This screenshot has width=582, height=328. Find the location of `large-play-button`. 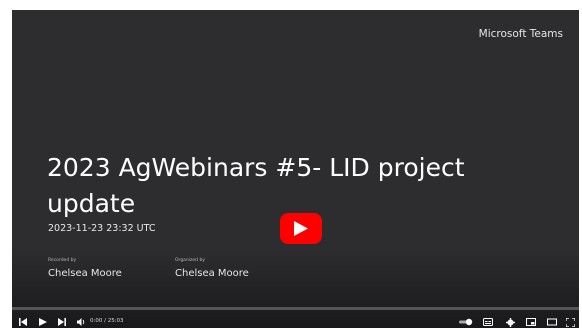

large-play-button is located at coordinates (301, 228).